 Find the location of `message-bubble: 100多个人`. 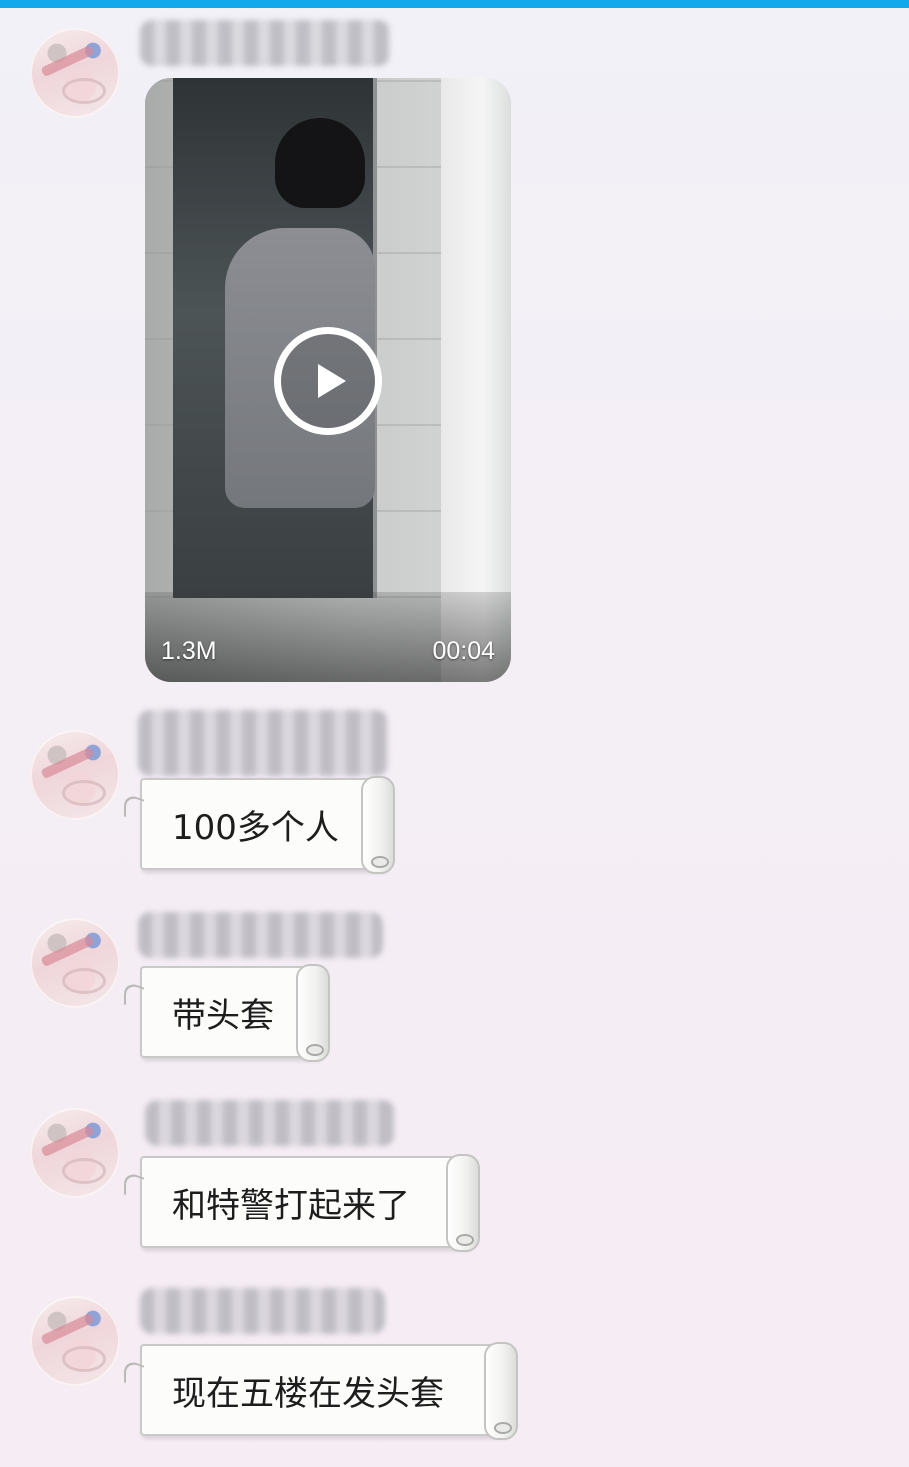

message-bubble: 100多个人 is located at coordinates (267, 825).